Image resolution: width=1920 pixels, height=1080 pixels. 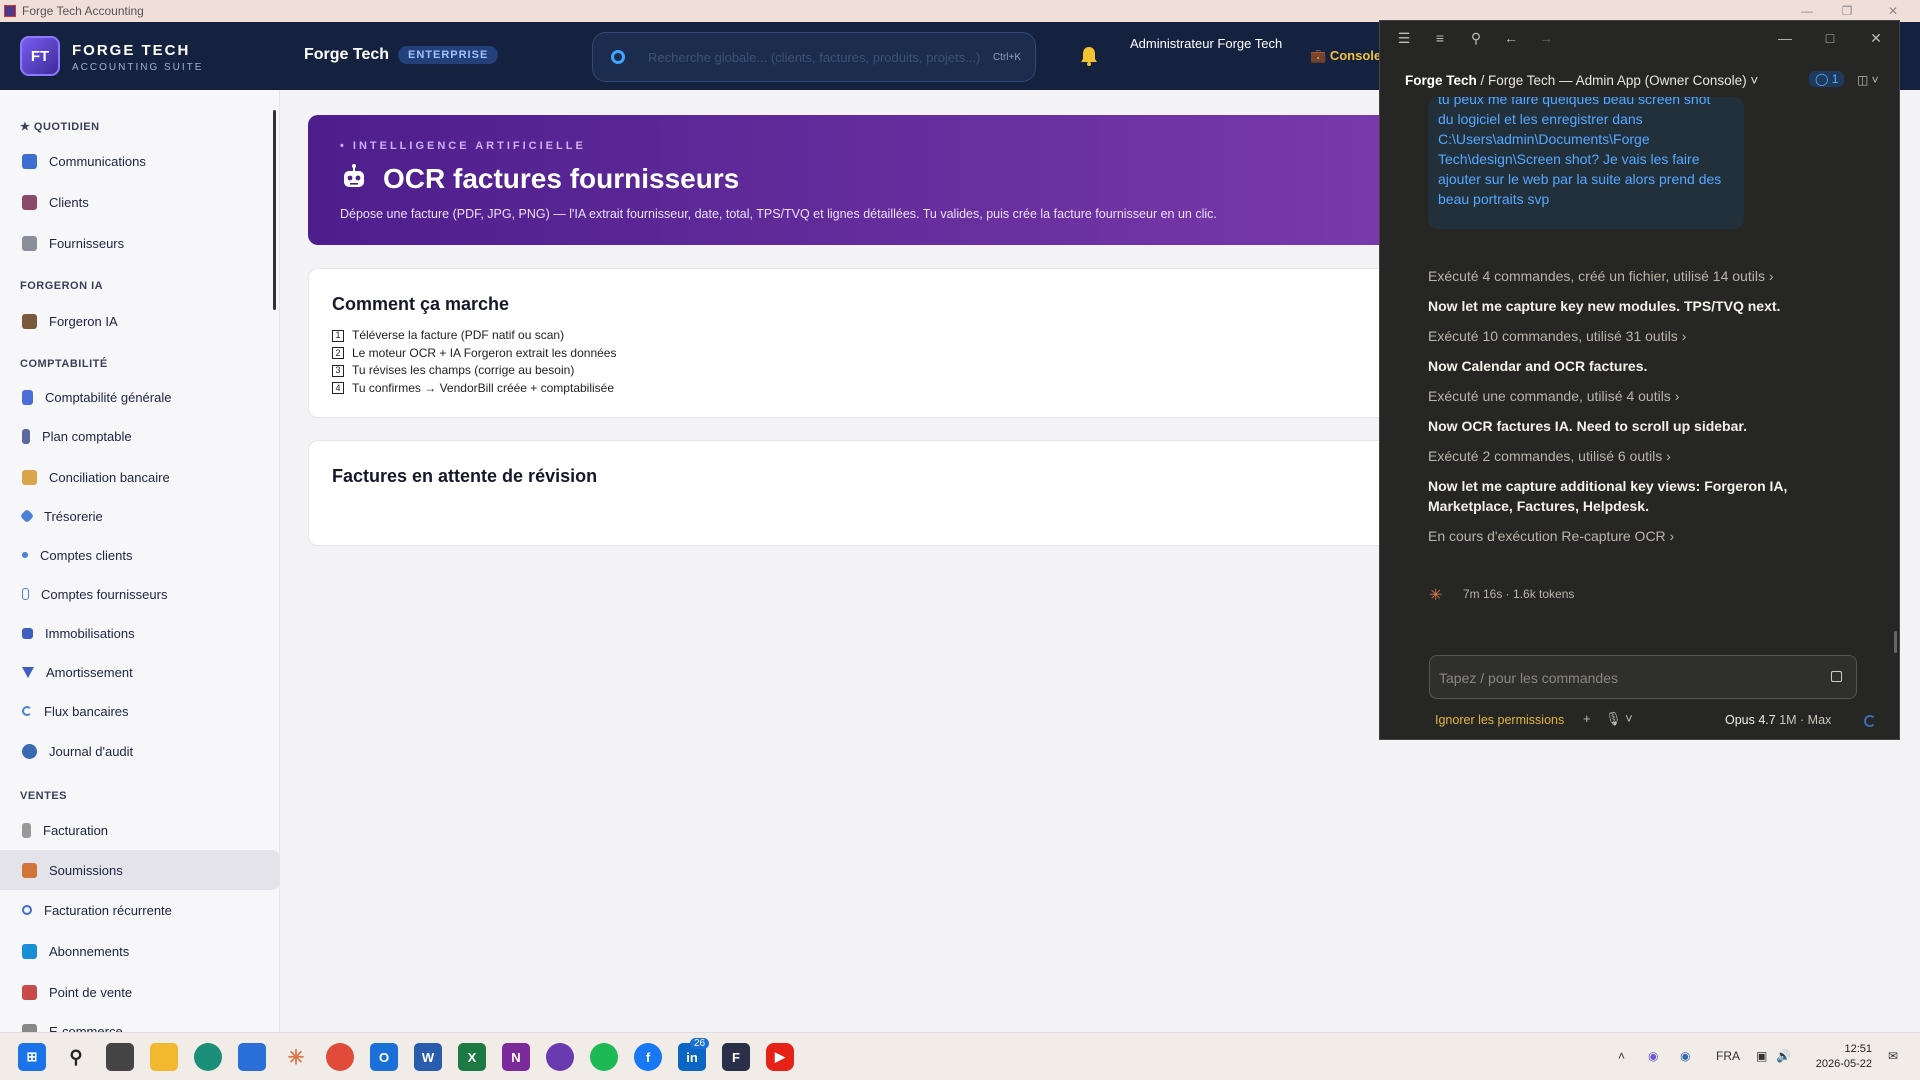 What do you see at coordinates (516, 1057) in the screenshot?
I see `onenote-icon: N` at bounding box center [516, 1057].